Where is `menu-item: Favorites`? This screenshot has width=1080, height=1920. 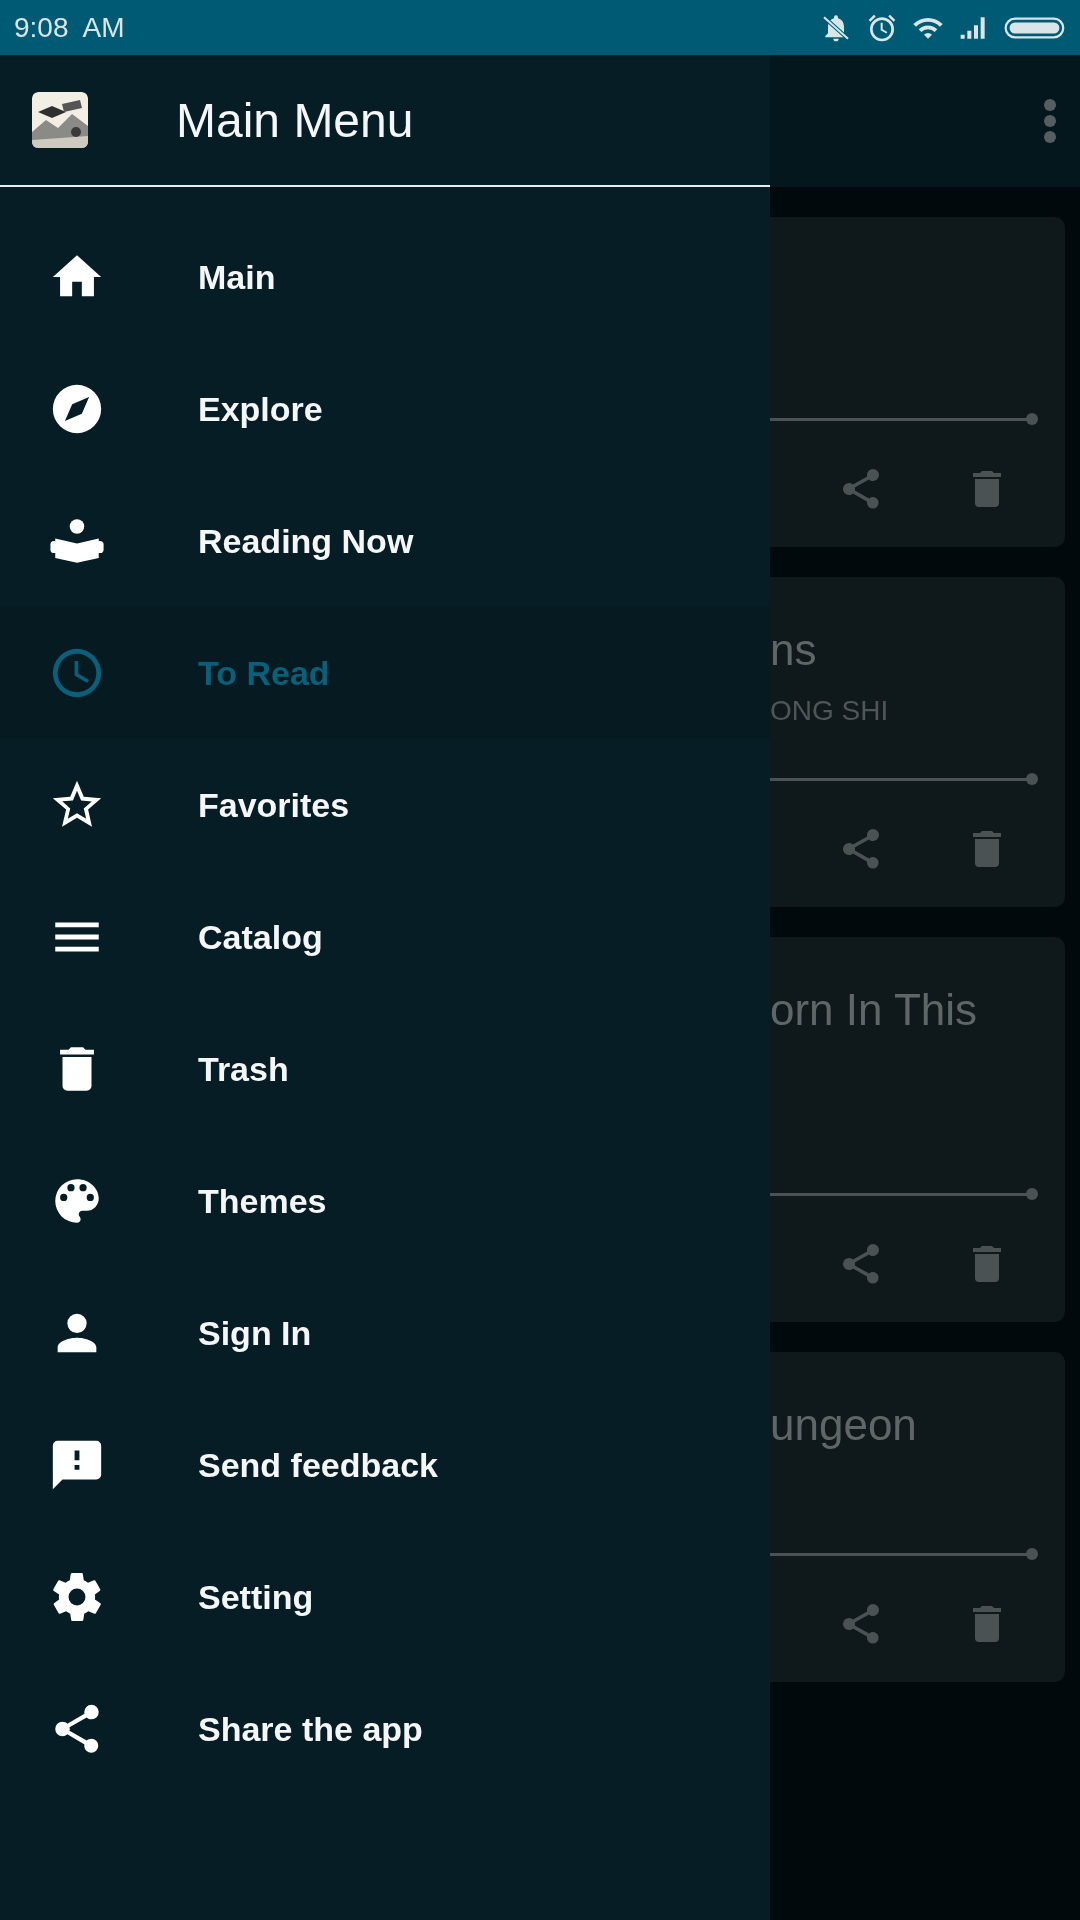 menu-item: Favorites is located at coordinates (385, 805).